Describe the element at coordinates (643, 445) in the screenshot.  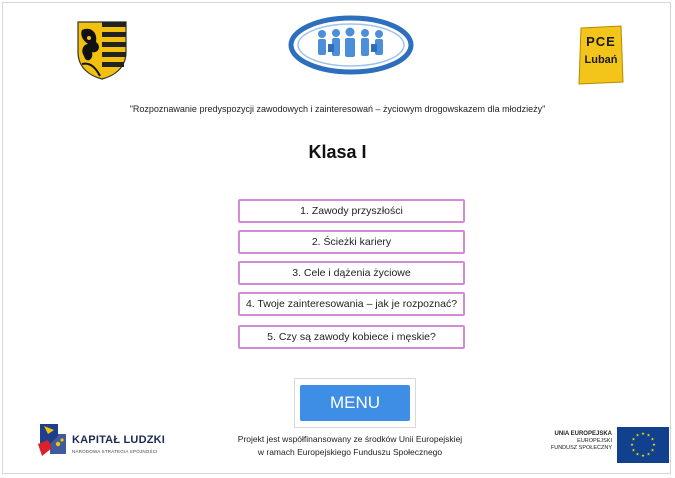
I see `eu-flag-icon: ★ ★ ★ ★ ★ ★ ★ ★ ★ ★ ★ ★` at that location.